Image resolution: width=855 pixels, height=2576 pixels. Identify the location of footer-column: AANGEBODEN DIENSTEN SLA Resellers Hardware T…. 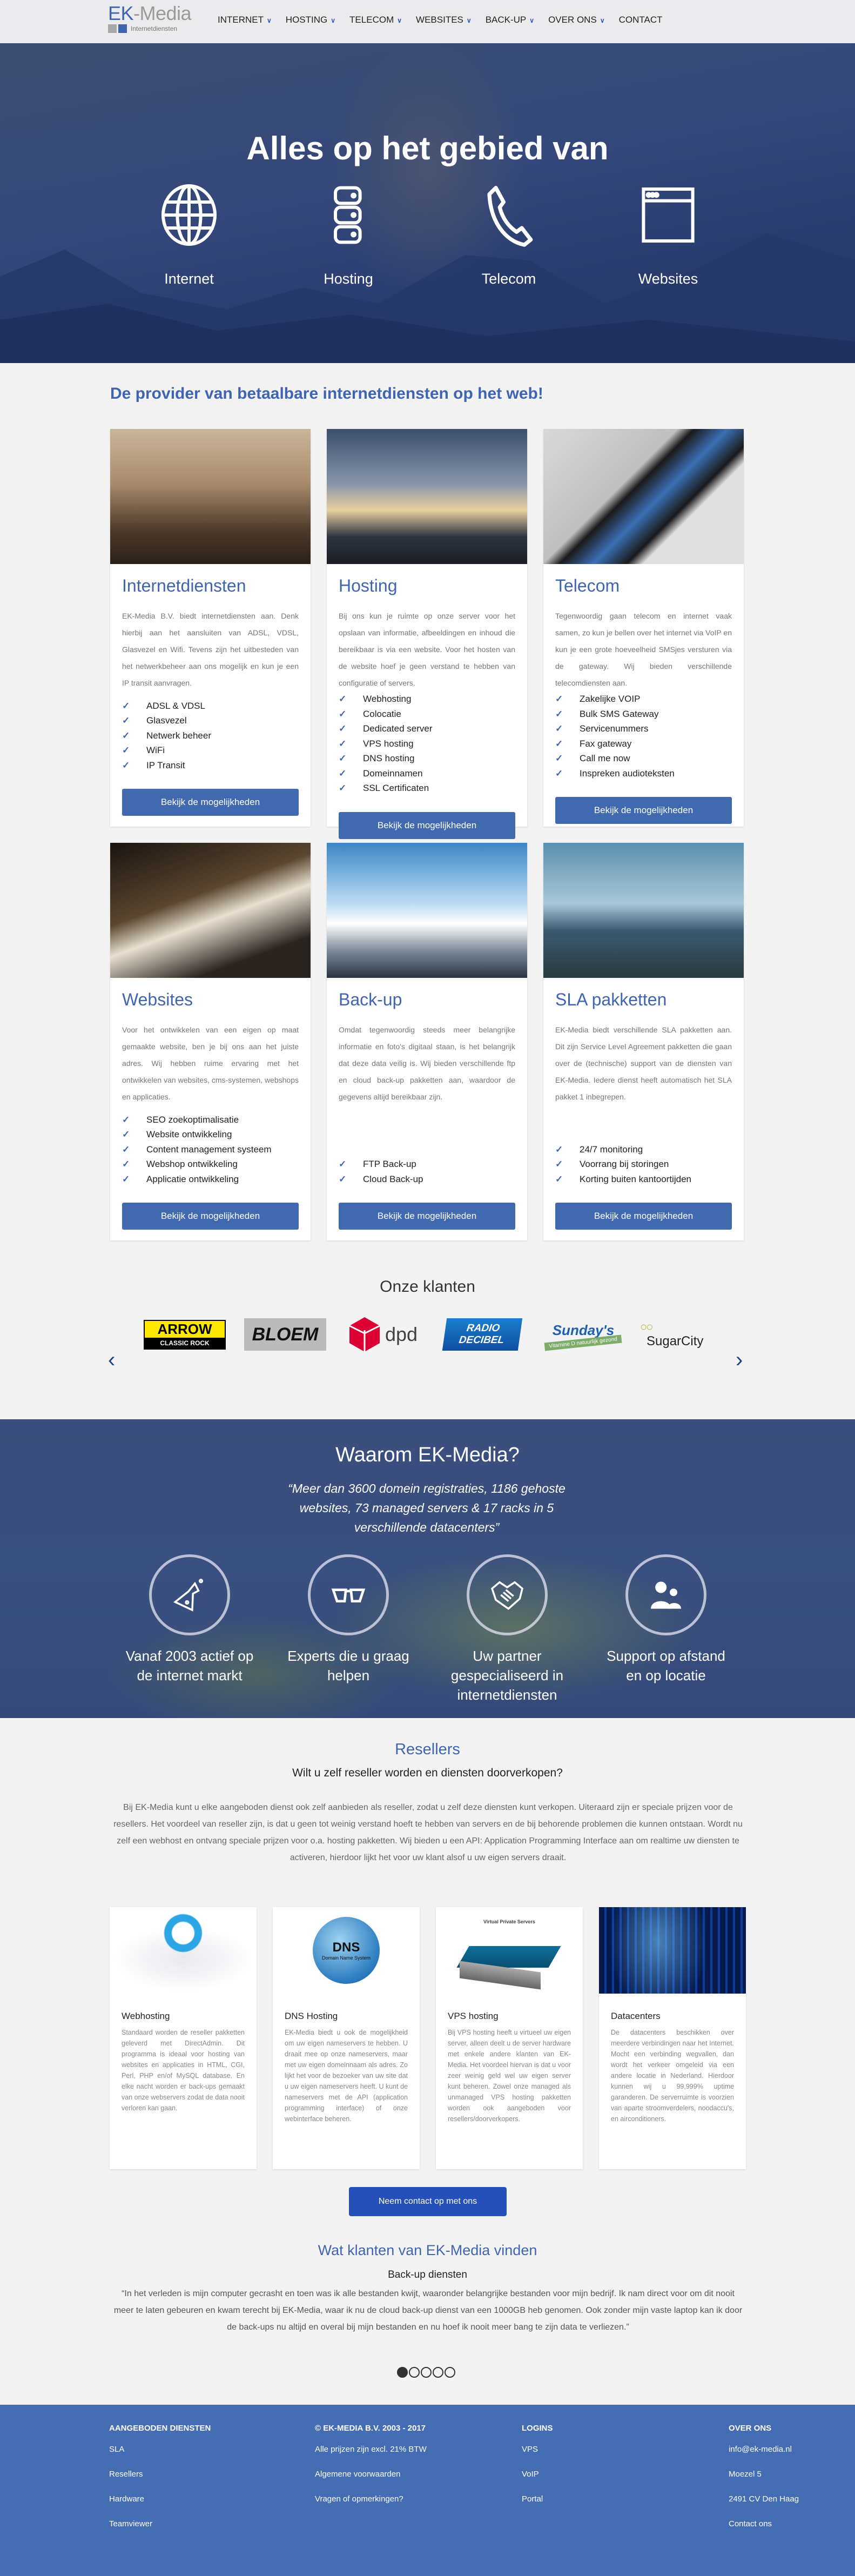
(160, 2484).